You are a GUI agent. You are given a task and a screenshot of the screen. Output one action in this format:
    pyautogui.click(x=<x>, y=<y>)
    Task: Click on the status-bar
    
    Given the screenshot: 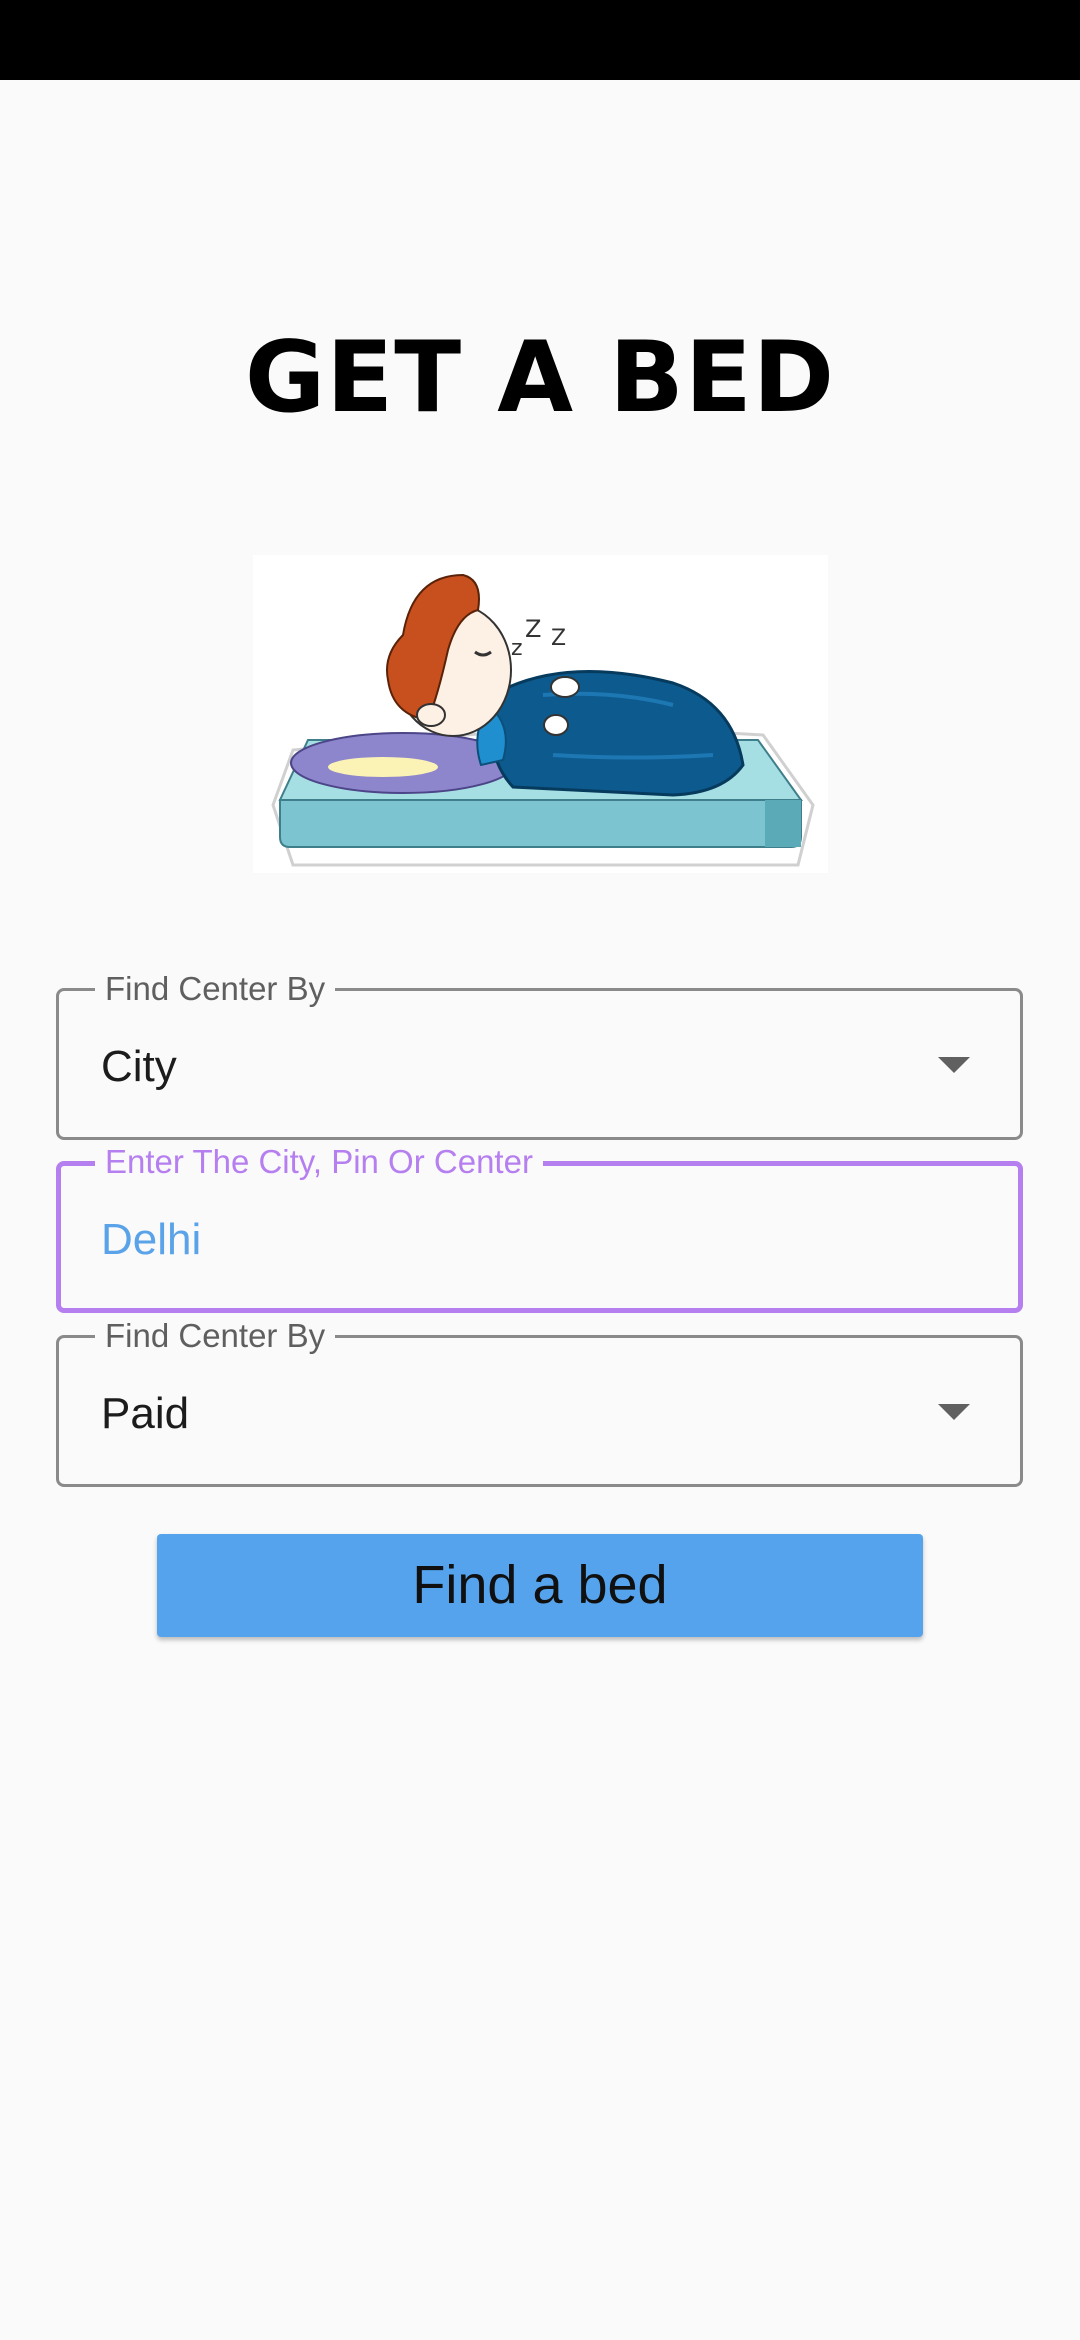 What is the action you would take?
    pyautogui.click(x=540, y=40)
    